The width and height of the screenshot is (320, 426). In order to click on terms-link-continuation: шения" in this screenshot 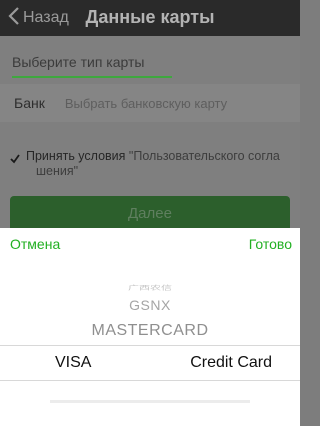, I will do `click(57, 171)`.